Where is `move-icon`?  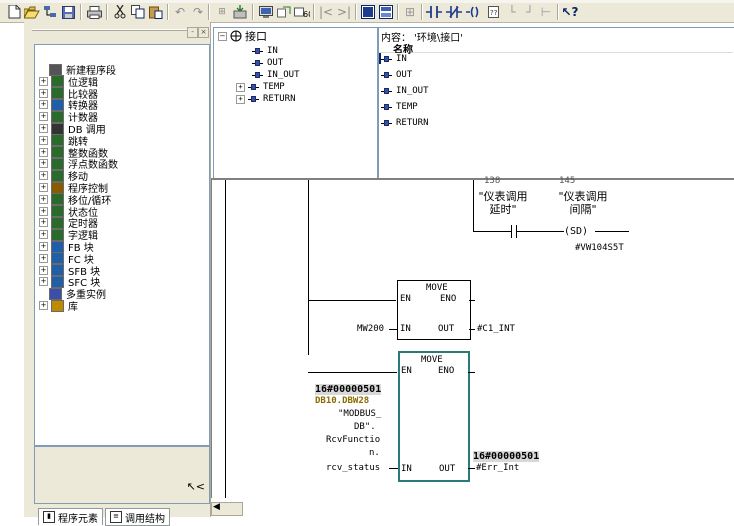
move-icon is located at coordinates (284, 12).